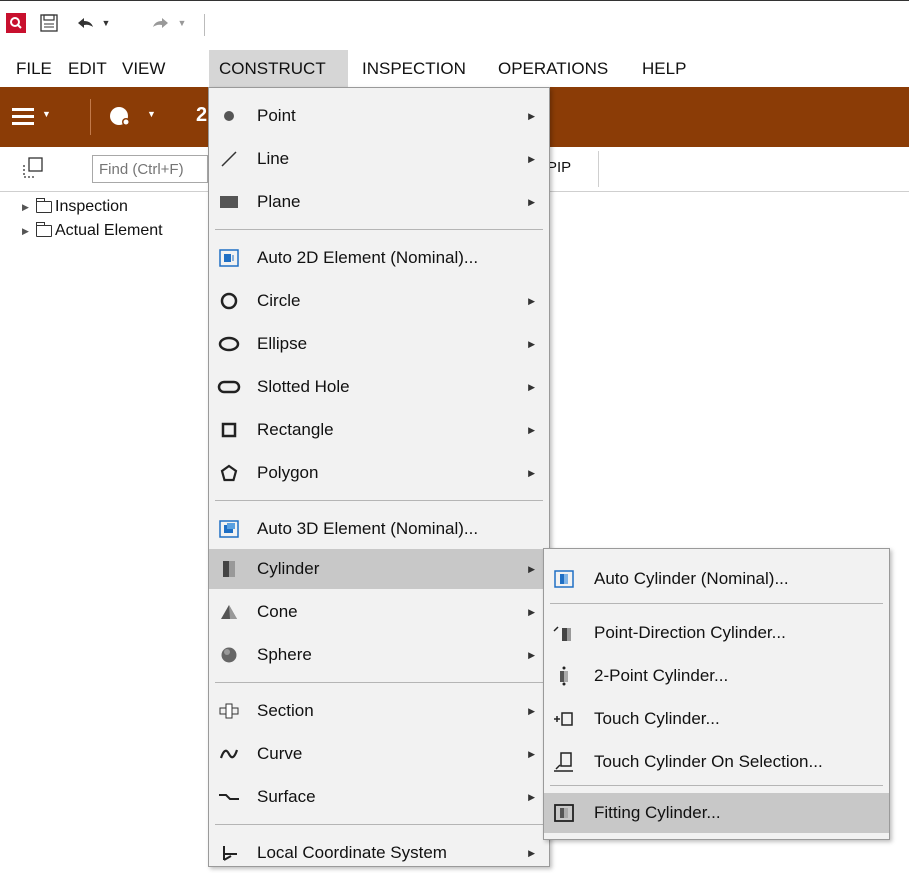 This screenshot has height=873, width=909. Describe the element at coordinates (85, 23) in the screenshot. I see `undo-icon` at that location.